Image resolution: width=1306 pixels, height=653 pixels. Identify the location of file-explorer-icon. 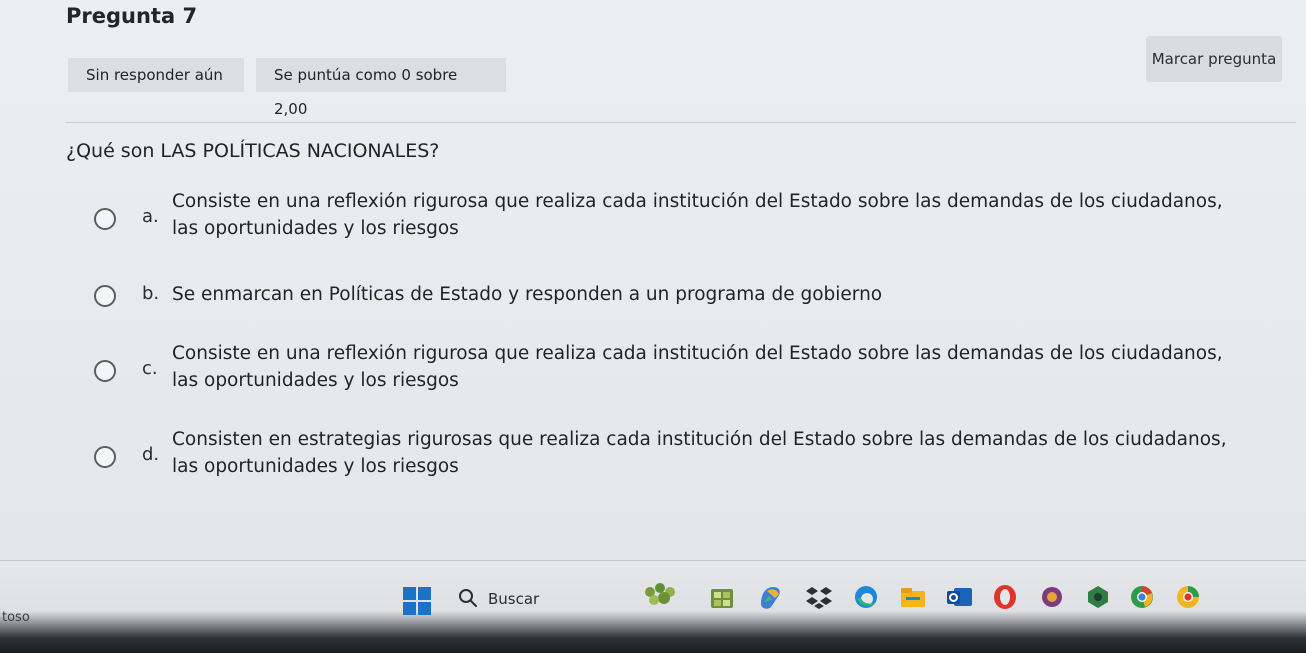
(913, 597).